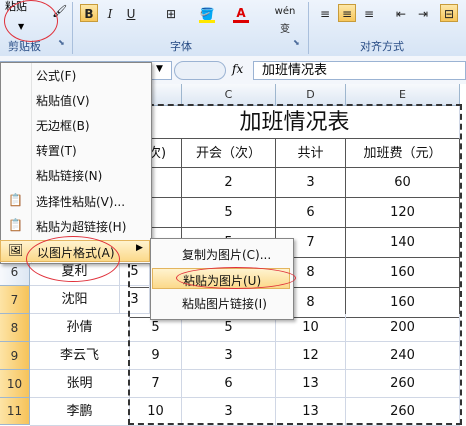 Image resolution: width=466 pixels, height=426 pixels. Describe the element at coordinates (241, 12) in the screenshot. I see `font-color-button: A` at that location.